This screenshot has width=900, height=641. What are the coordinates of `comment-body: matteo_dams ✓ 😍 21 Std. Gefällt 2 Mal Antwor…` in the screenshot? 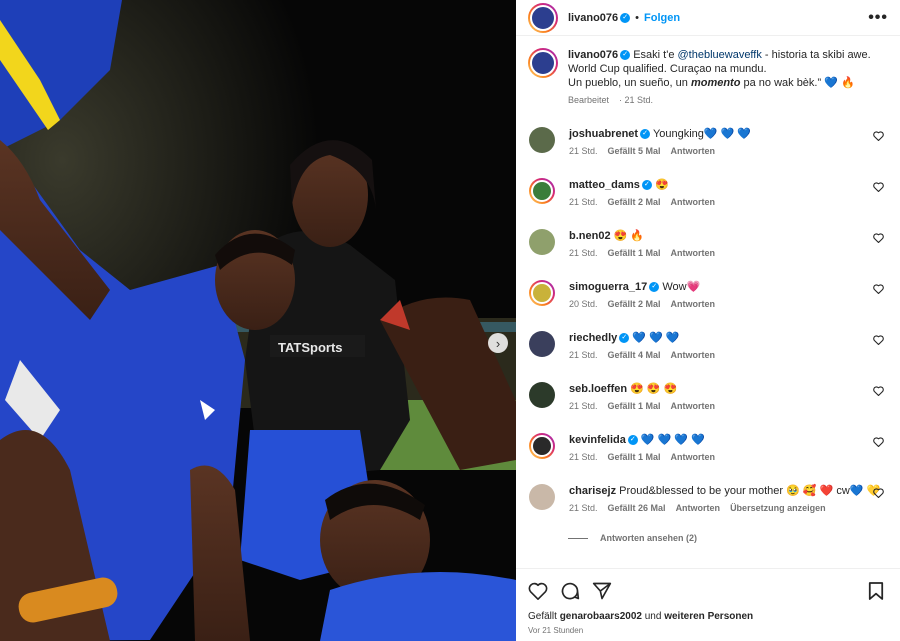 It's located at (728, 195).